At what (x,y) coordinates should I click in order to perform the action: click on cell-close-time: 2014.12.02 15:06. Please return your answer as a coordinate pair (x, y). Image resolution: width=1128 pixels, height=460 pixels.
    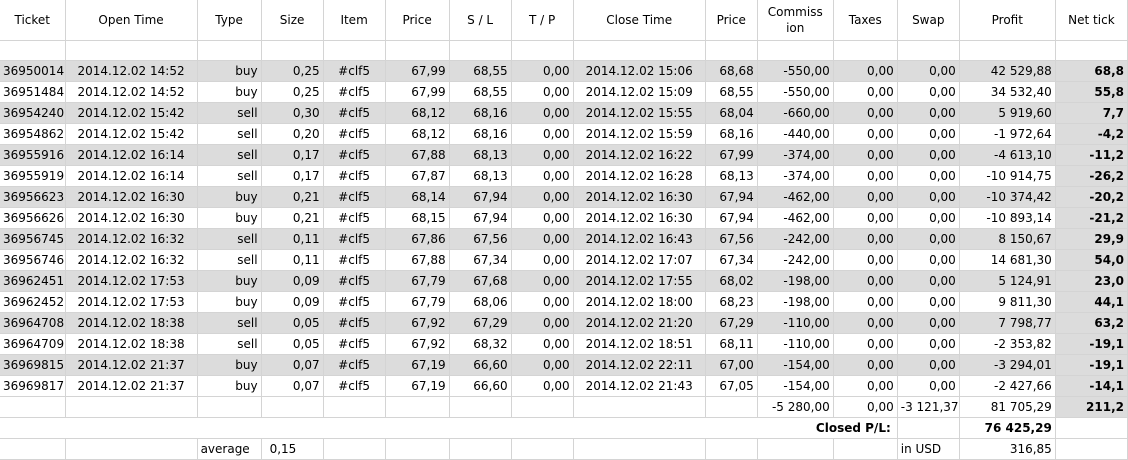
    Looking at the image, I should click on (639, 71).